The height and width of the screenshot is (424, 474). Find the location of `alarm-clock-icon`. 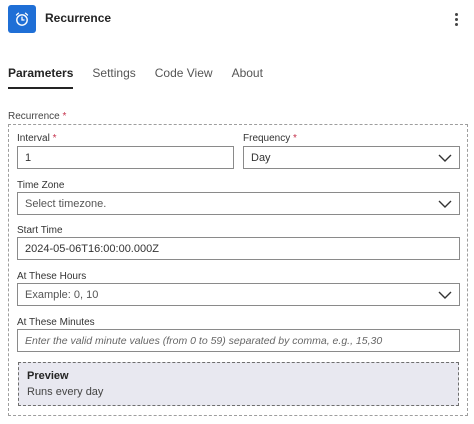

alarm-clock-icon is located at coordinates (22, 19).